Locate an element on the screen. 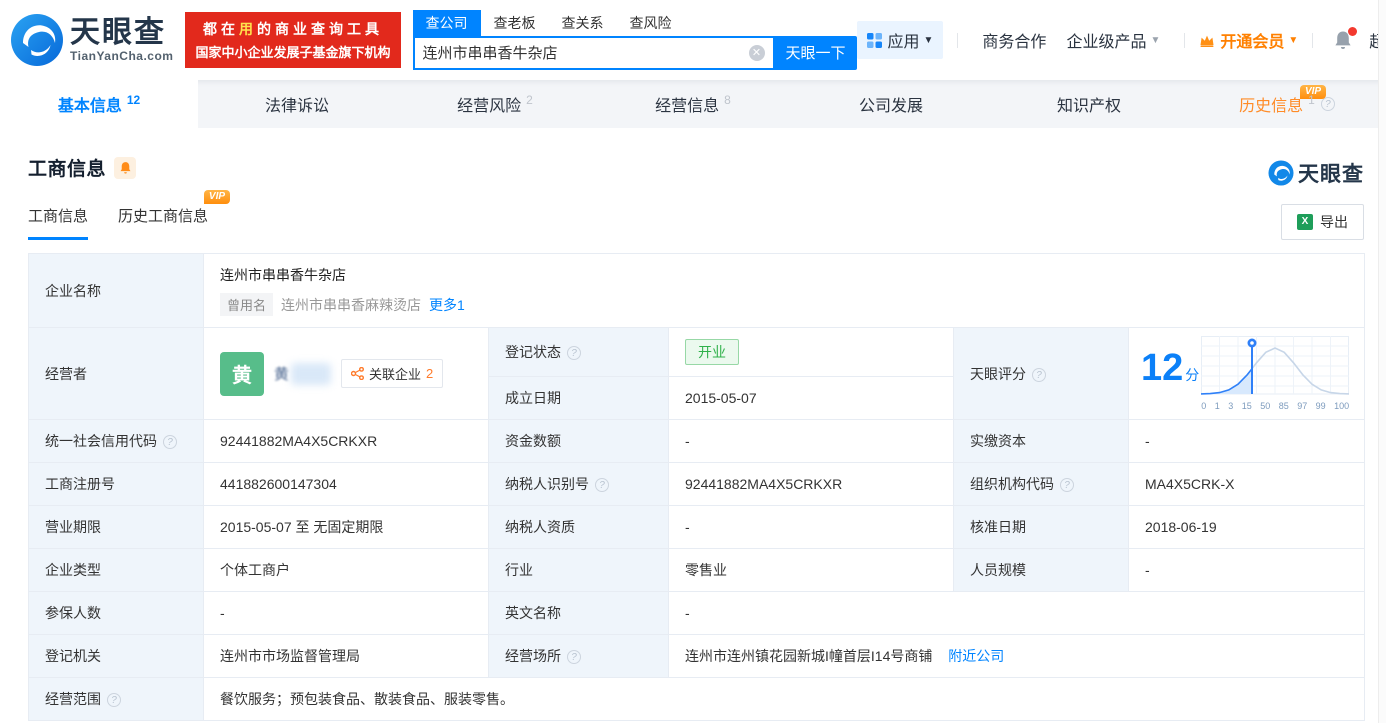 Image resolution: width=1386 pixels, height=723 pixels. field-label: 资金数额 is located at coordinates (578, 441).